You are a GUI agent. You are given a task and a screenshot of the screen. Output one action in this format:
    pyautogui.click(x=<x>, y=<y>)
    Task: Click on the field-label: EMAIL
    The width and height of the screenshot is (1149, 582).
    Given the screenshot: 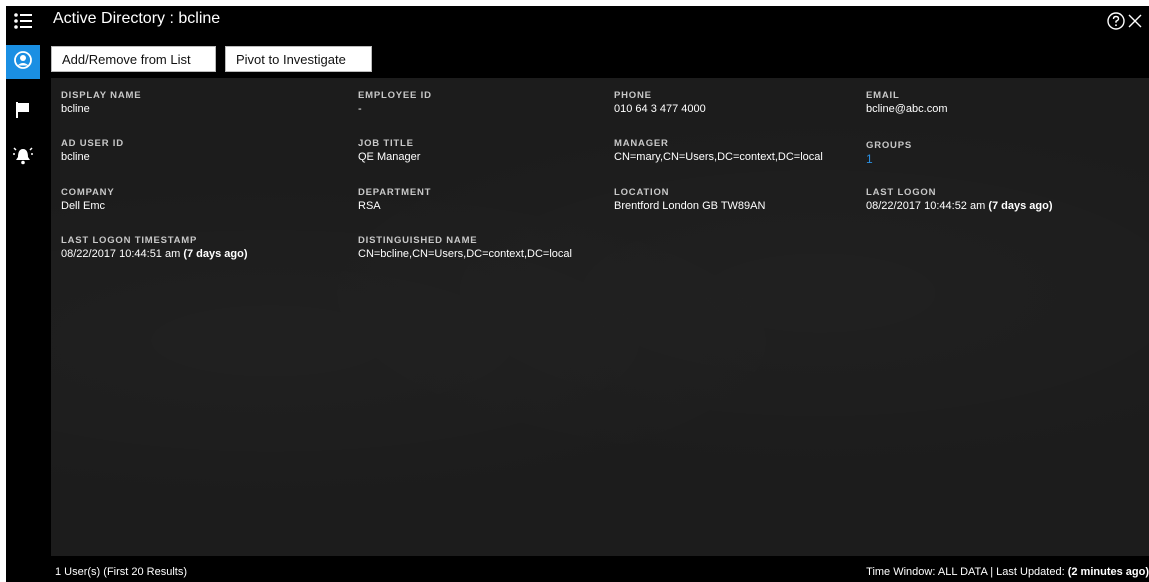 What is the action you would take?
    pyautogui.click(x=883, y=95)
    